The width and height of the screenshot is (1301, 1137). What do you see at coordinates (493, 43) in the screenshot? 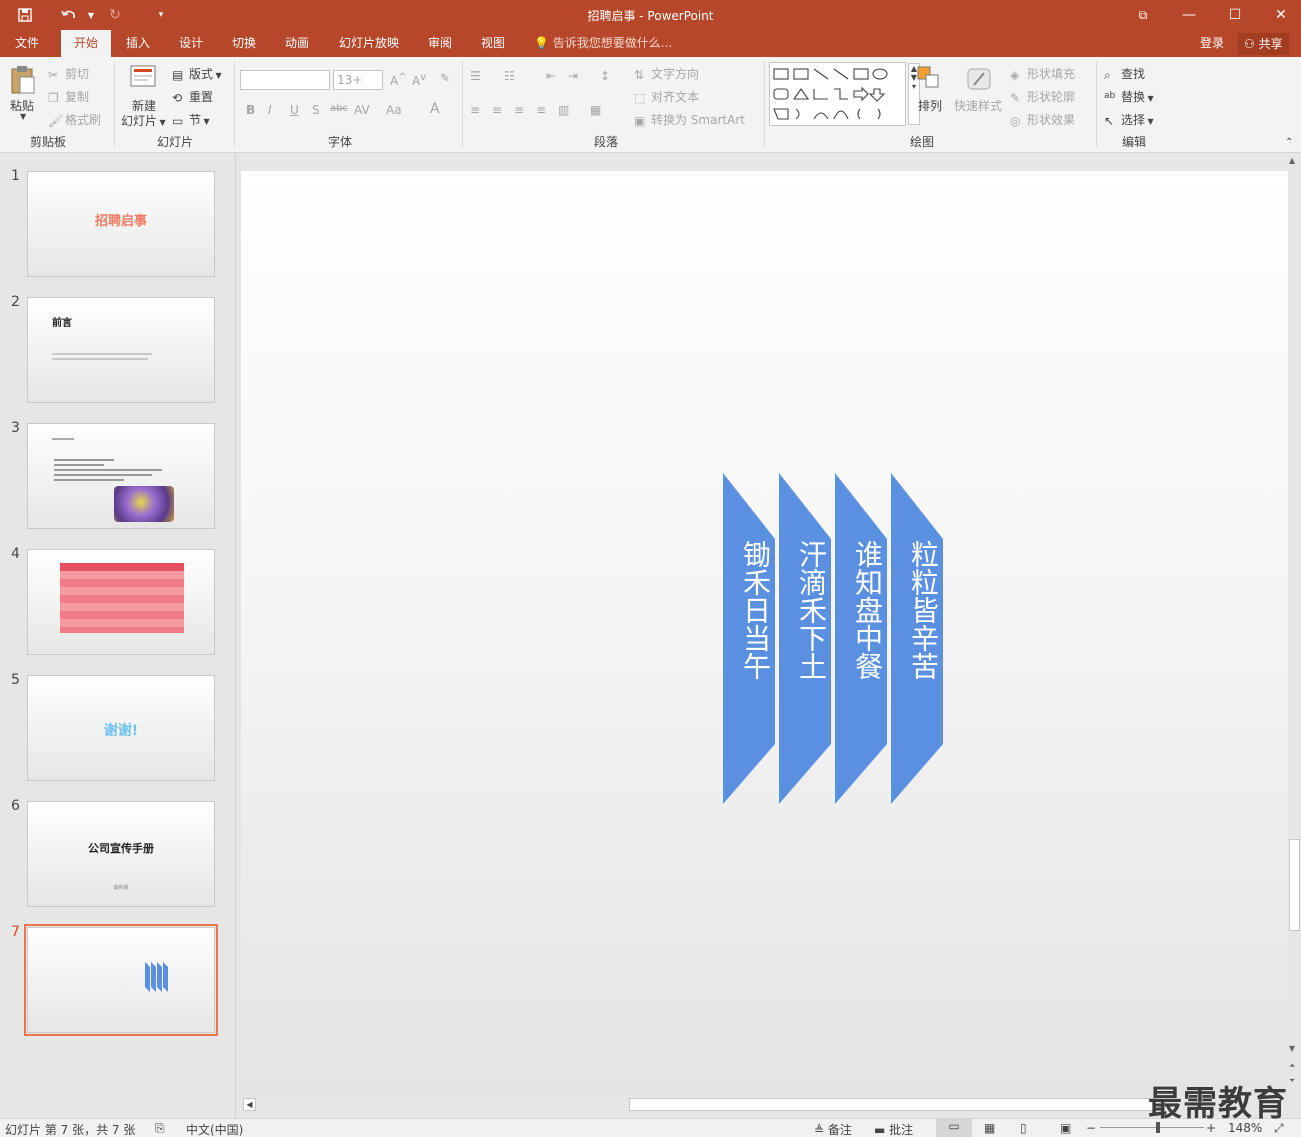
I see `tab-view: 视图` at bounding box center [493, 43].